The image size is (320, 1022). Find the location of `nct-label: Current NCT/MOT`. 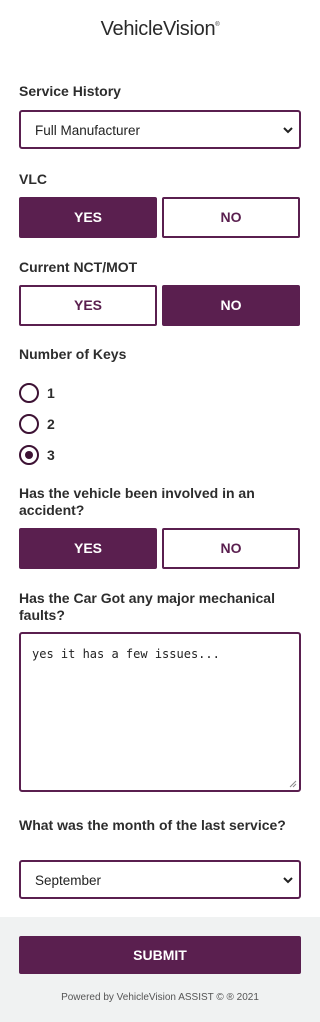

nct-label: Current NCT/MOT is located at coordinates (78, 267).